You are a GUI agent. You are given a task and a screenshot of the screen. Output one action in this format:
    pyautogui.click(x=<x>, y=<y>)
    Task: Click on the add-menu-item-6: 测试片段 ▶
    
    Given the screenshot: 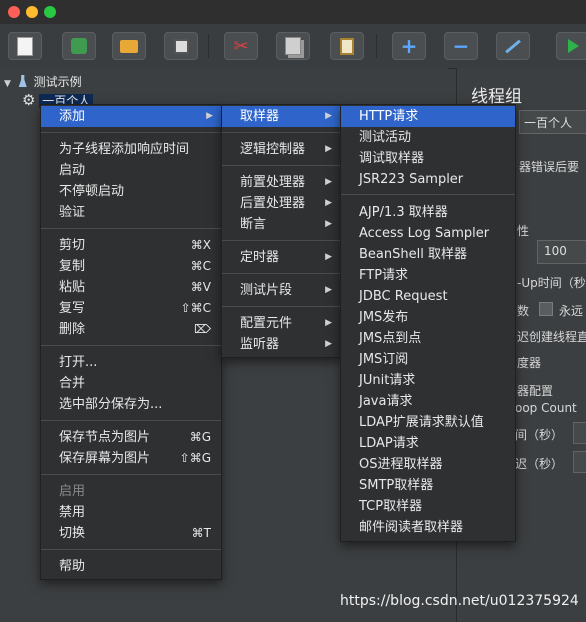 What is the action you would take?
    pyautogui.click(x=281, y=290)
    